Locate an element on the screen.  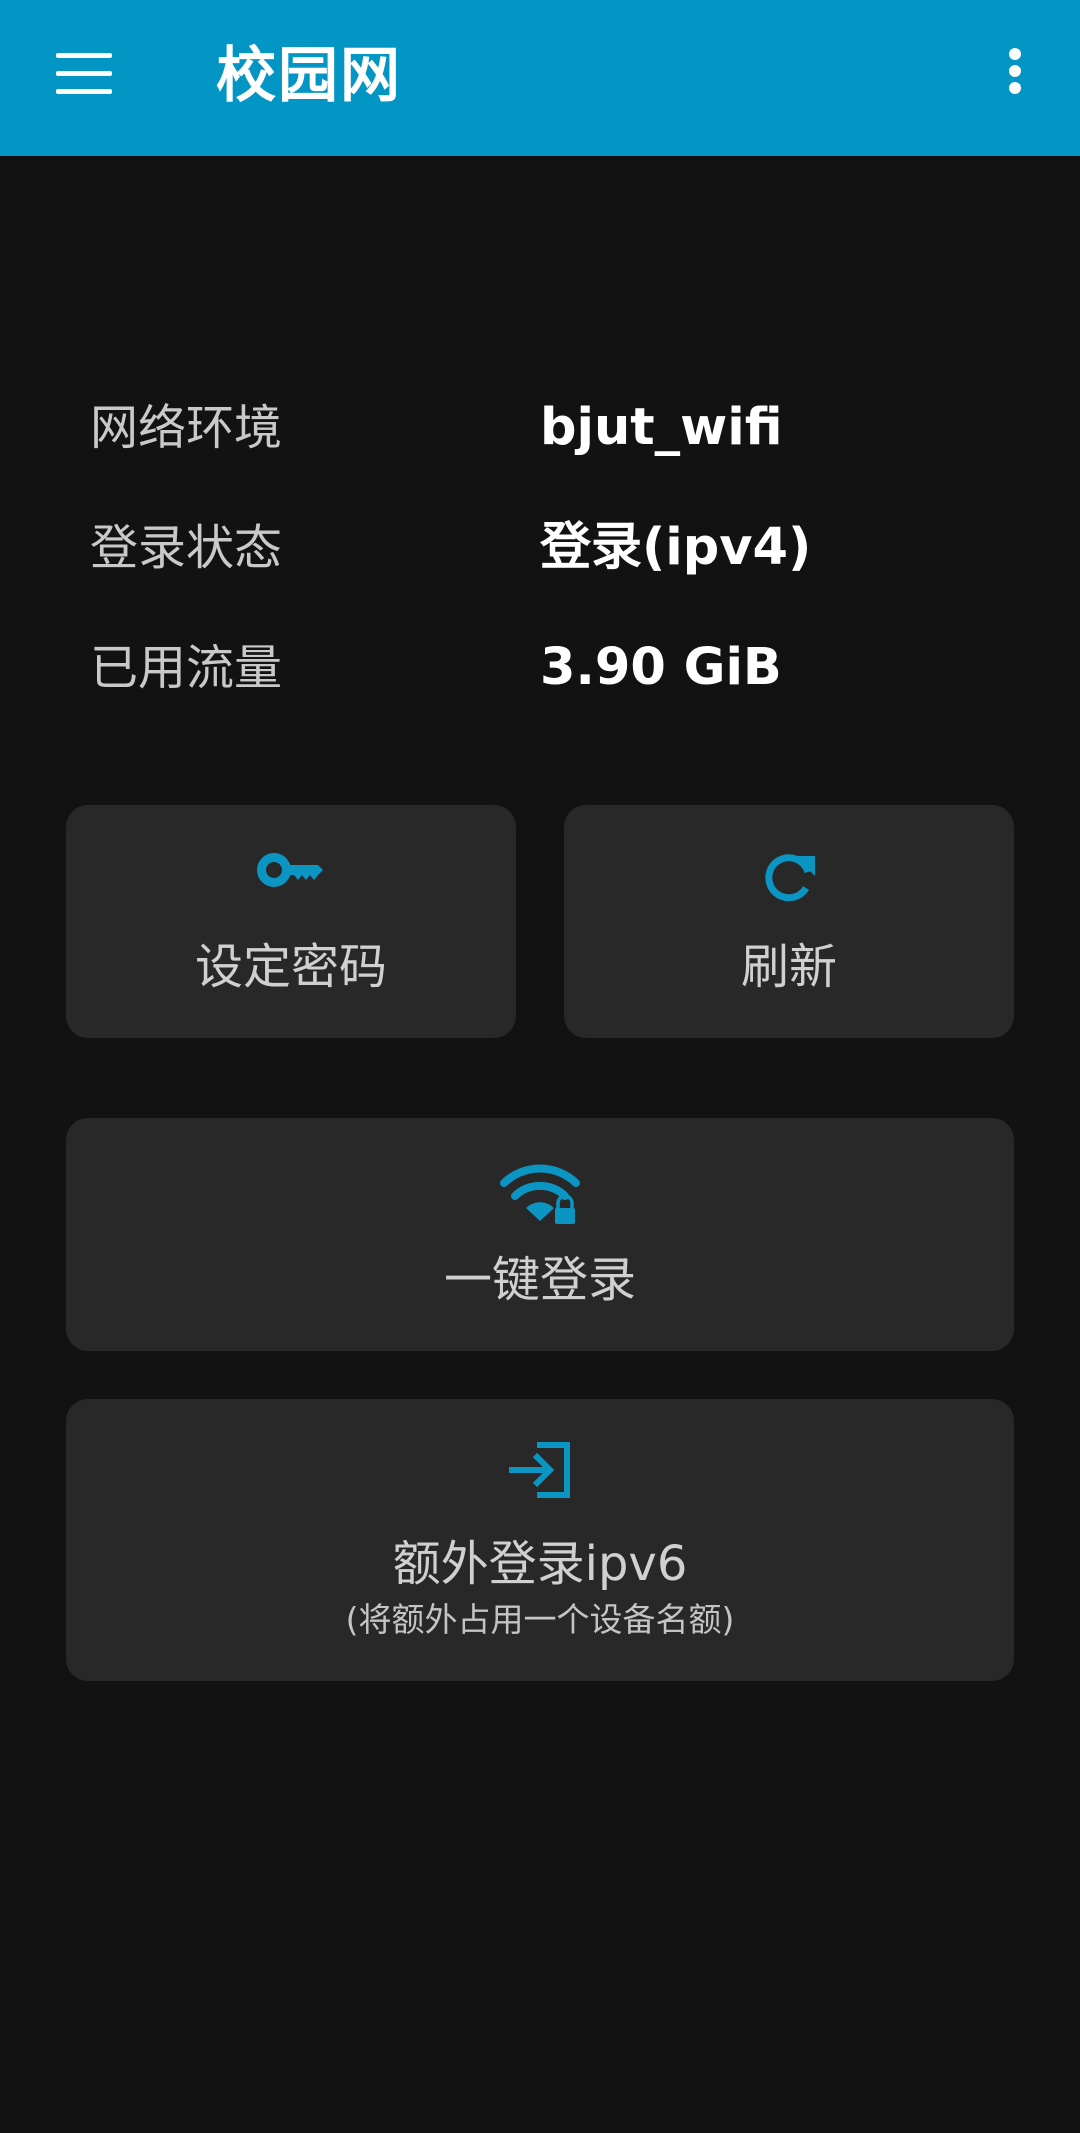
login-status-value: 登录(ipv4) is located at coordinates (676, 547).